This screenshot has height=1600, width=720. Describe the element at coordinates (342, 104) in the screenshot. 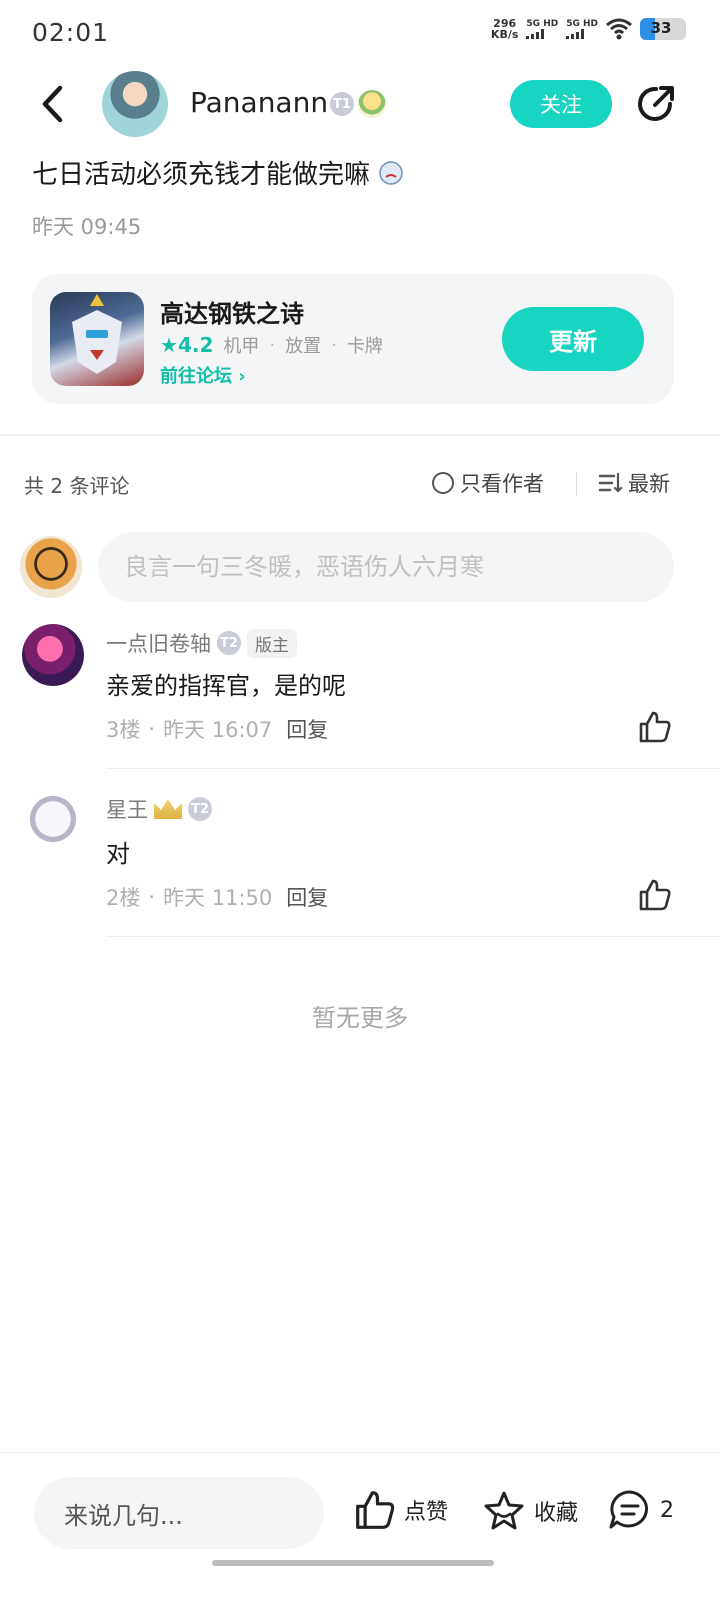

I see `level-badge: T1` at that location.